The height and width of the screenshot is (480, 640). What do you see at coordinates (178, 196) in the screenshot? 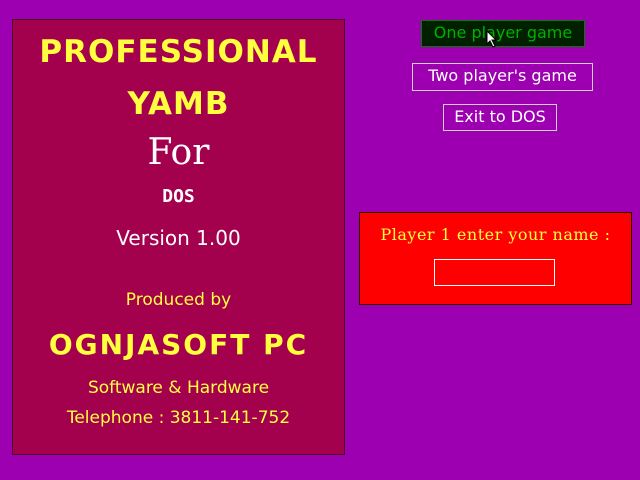
I see `game-title-platform: DOS` at bounding box center [178, 196].